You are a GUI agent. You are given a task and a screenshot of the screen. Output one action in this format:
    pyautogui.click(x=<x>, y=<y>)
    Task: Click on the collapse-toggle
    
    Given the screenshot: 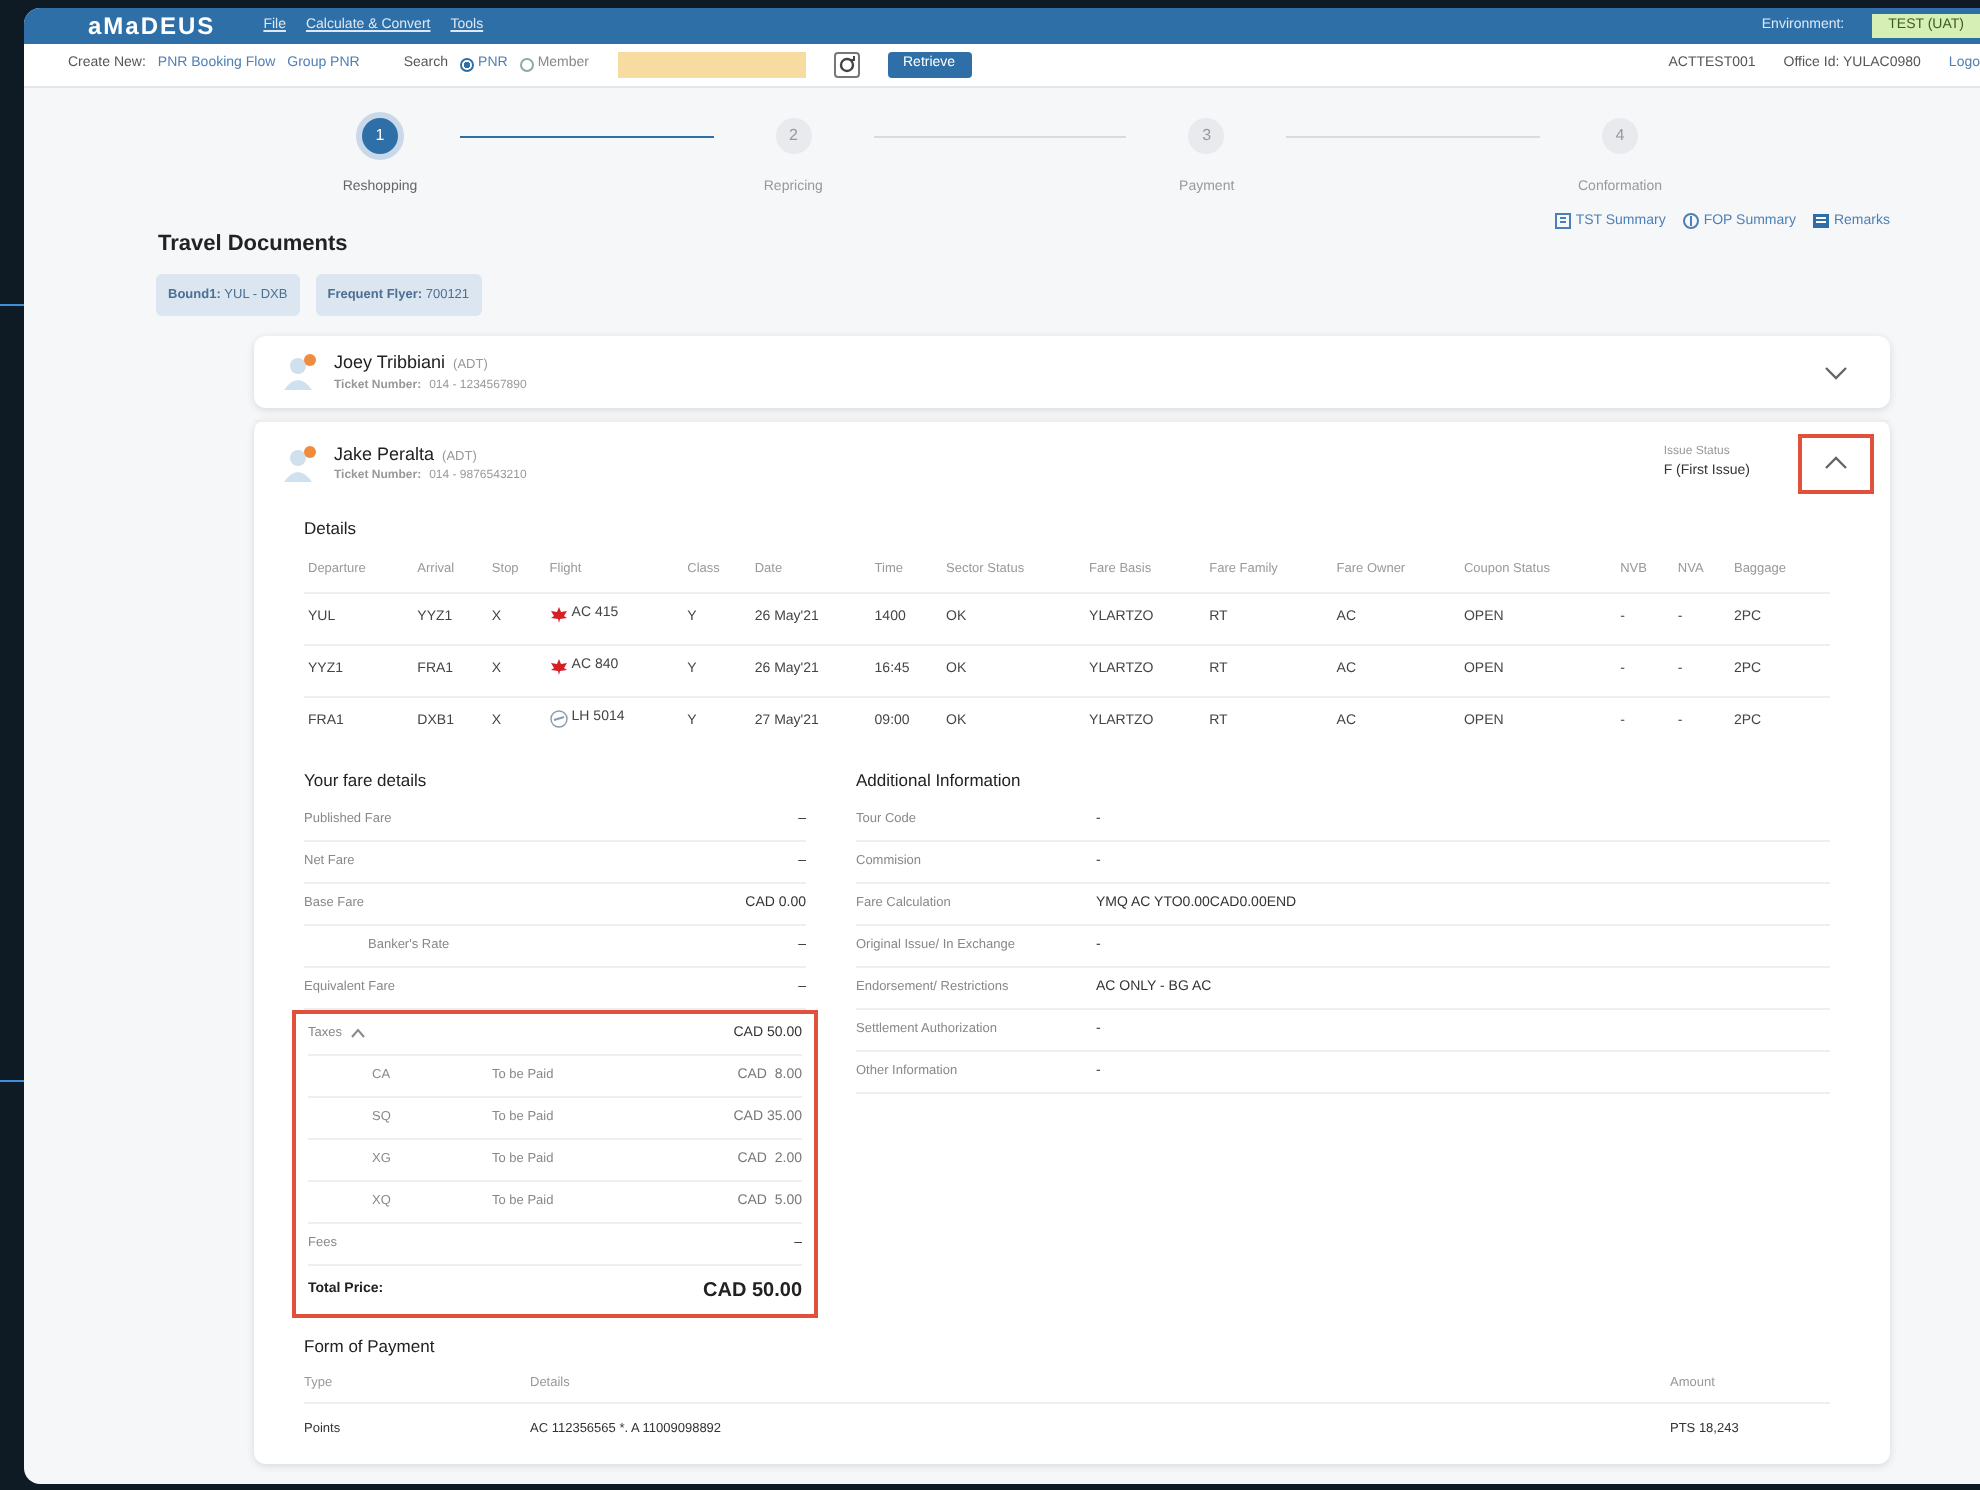 What is the action you would take?
    pyautogui.click(x=1836, y=463)
    